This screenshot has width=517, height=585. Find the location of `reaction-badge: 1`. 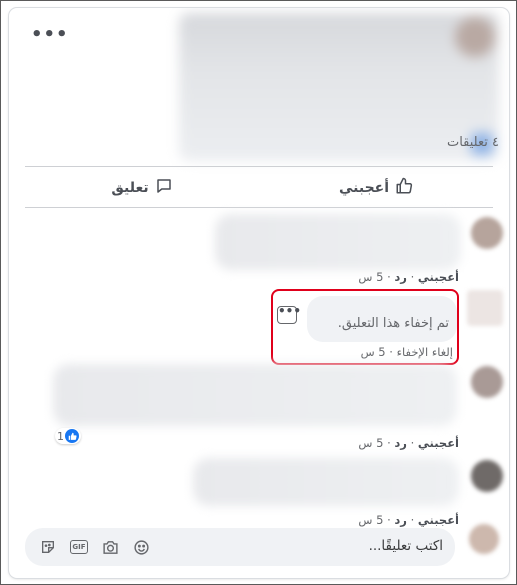

reaction-badge: 1 is located at coordinates (68, 436).